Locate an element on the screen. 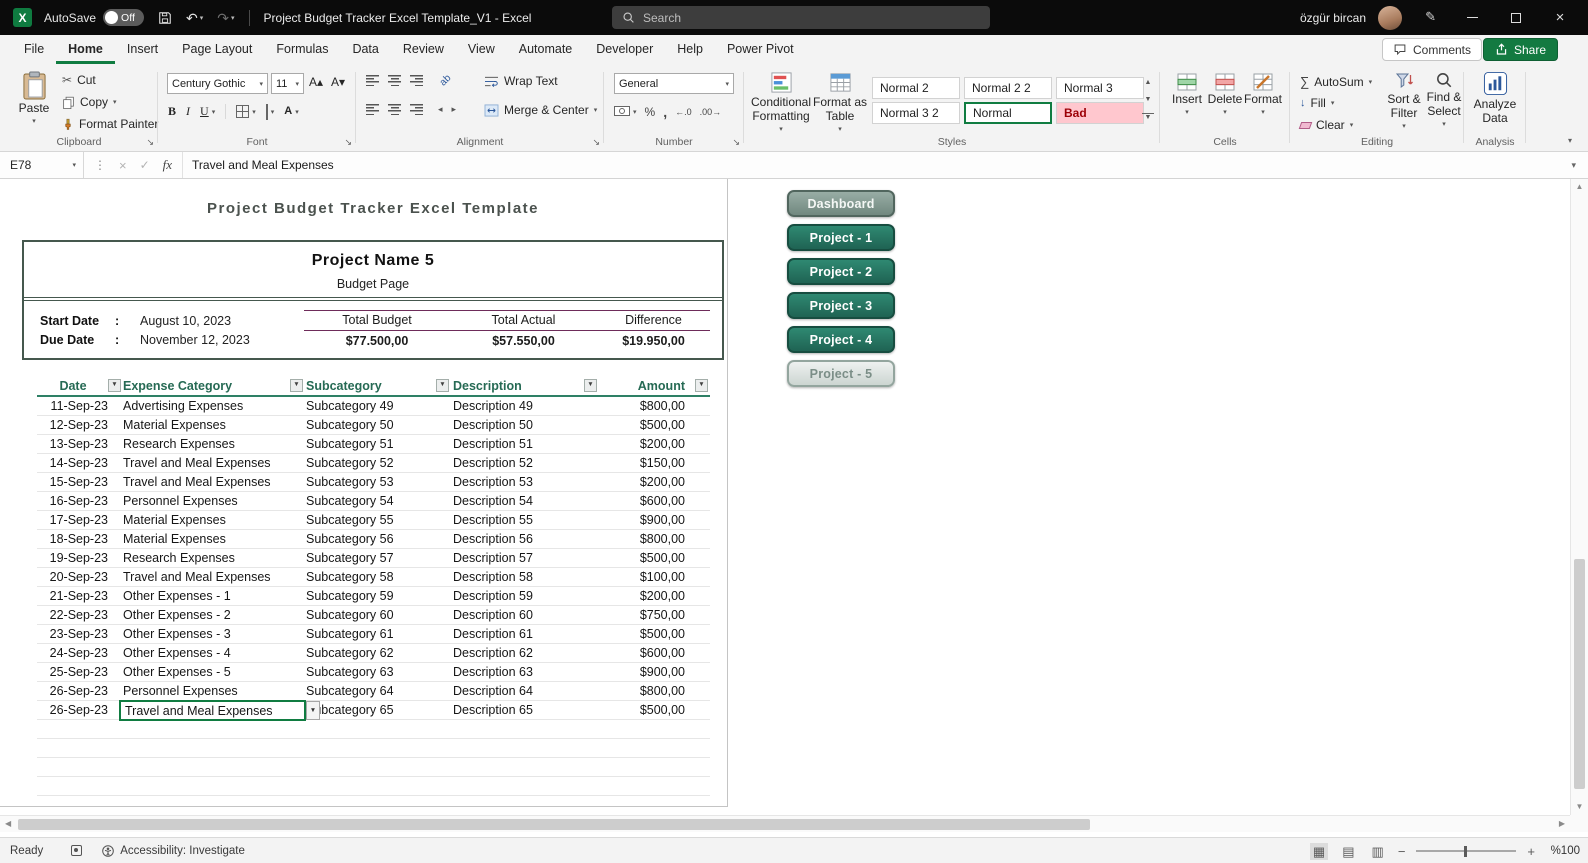  cell-date: 13-Sep-23 is located at coordinates (80, 444).